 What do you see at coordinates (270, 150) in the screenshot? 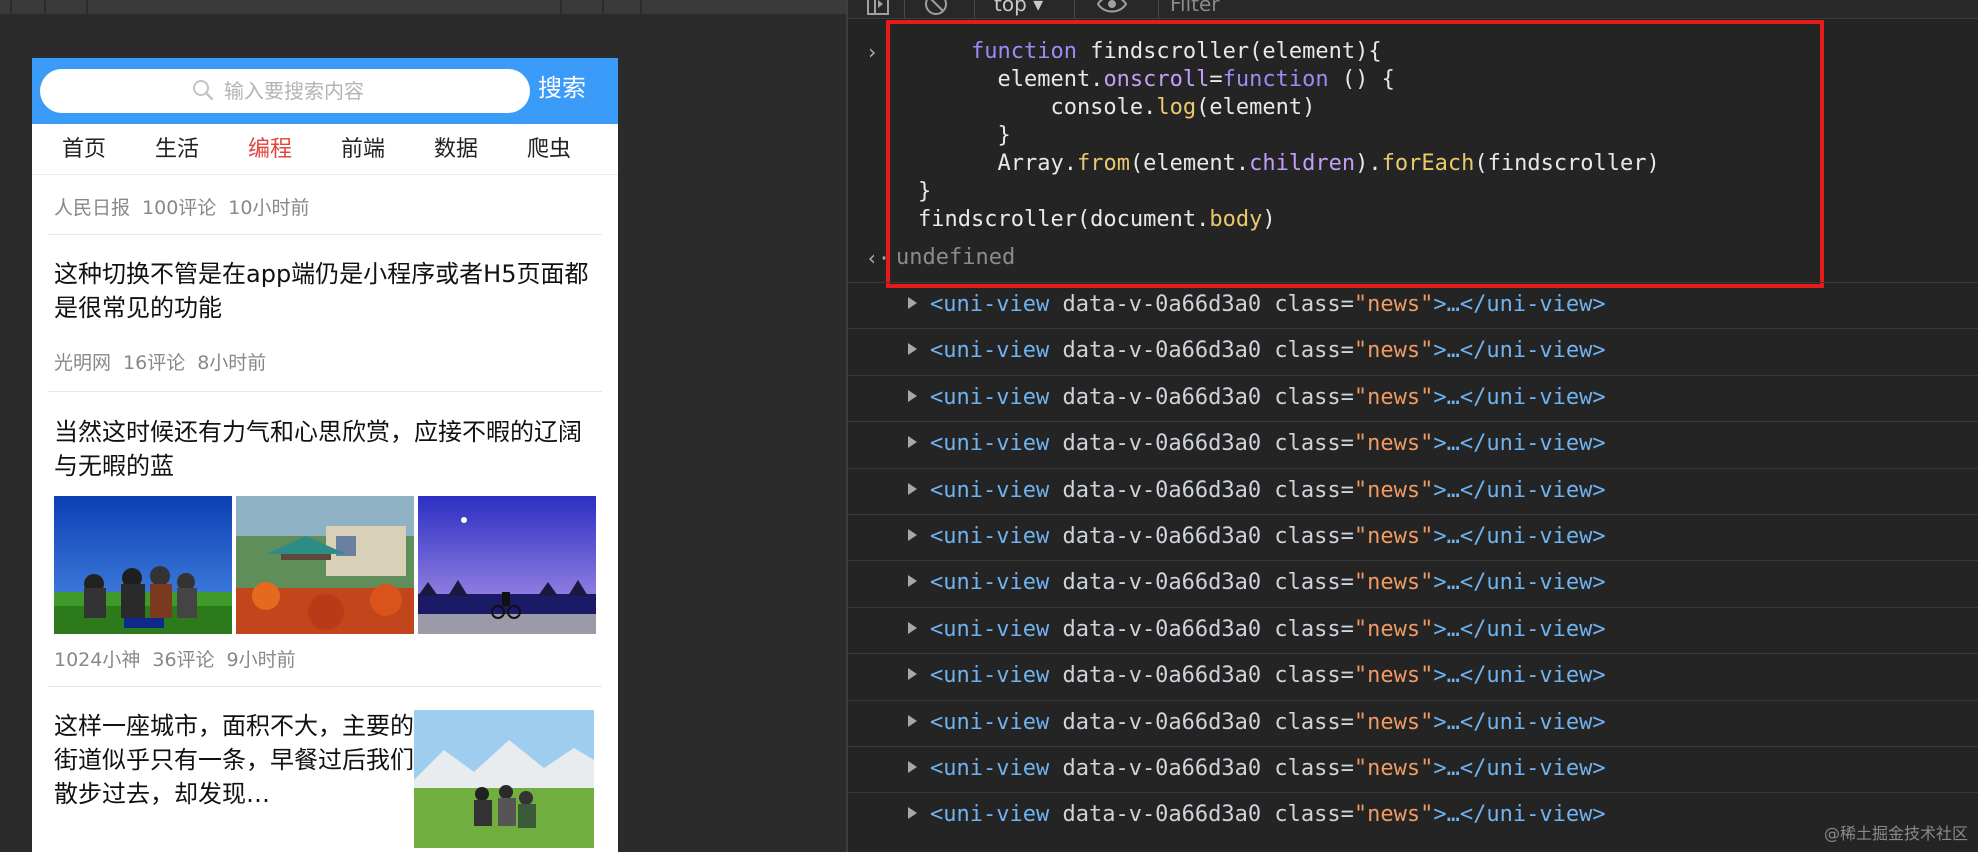
I see `tab-programming: 编程` at bounding box center [270, 150].